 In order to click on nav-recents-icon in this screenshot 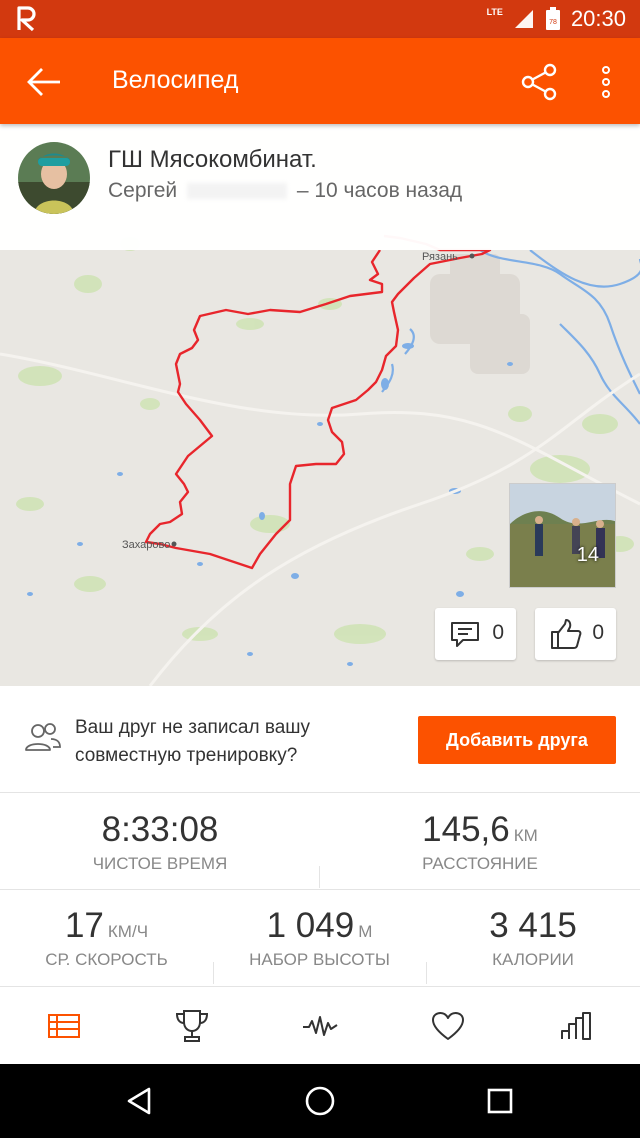, I will do `click(500, 1101)`.